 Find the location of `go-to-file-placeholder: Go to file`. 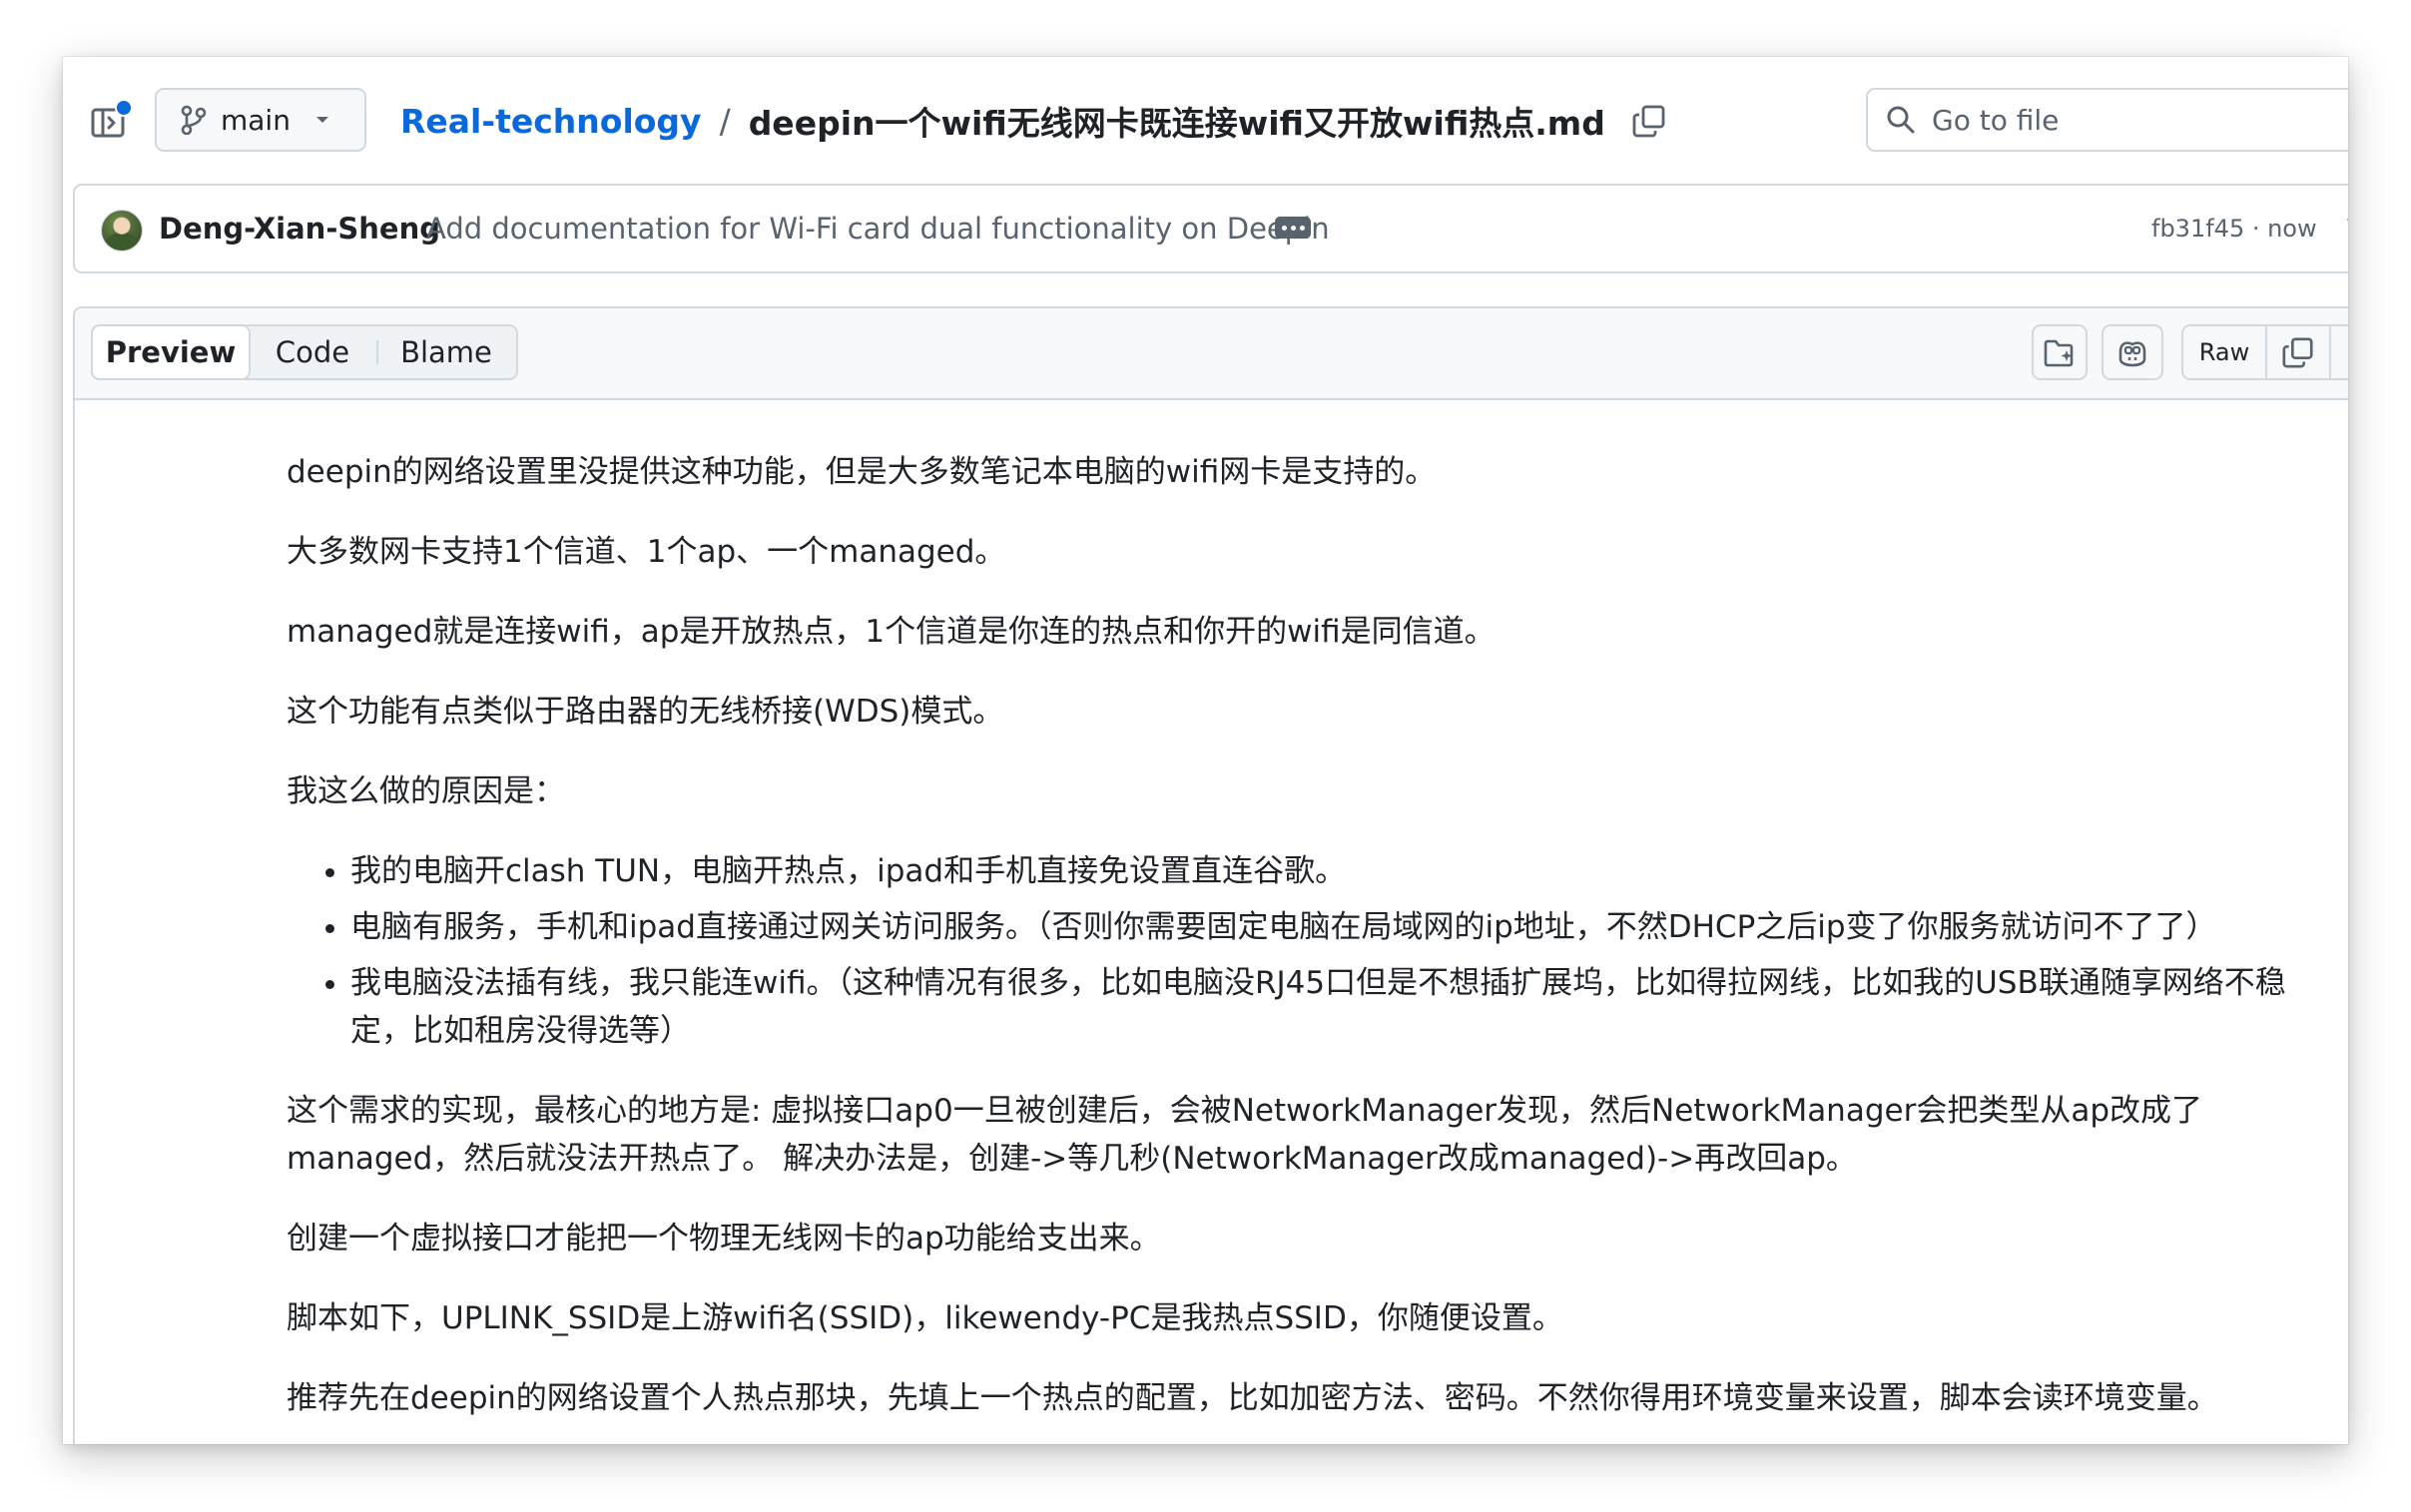

go-to-file-placeholder: Go to file is located at coordinates (1996, 120).